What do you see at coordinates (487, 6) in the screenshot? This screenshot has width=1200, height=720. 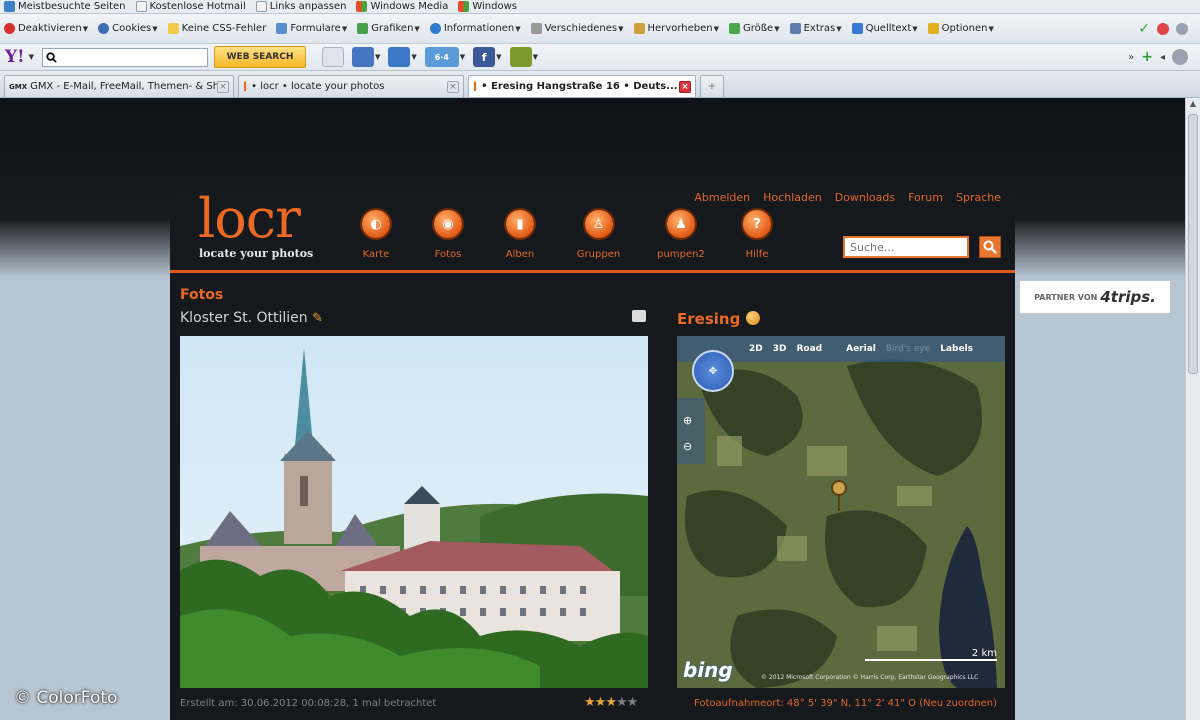 I see `bookmark-windows: Windows` at bounding box center [487, 6].